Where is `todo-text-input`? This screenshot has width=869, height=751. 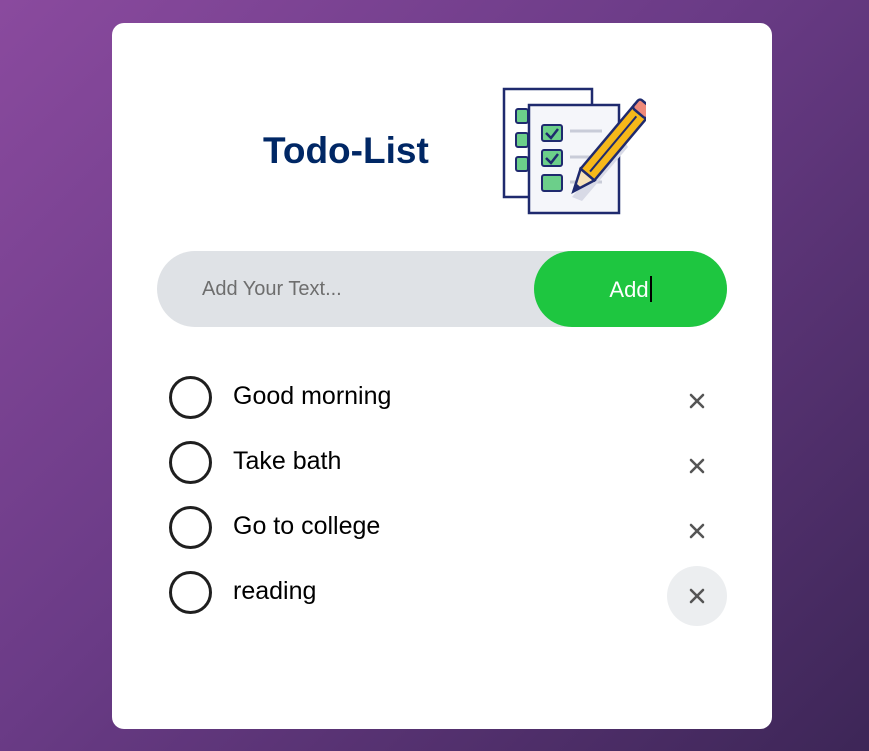 todo-text-input is located at coordinates (347, 289).